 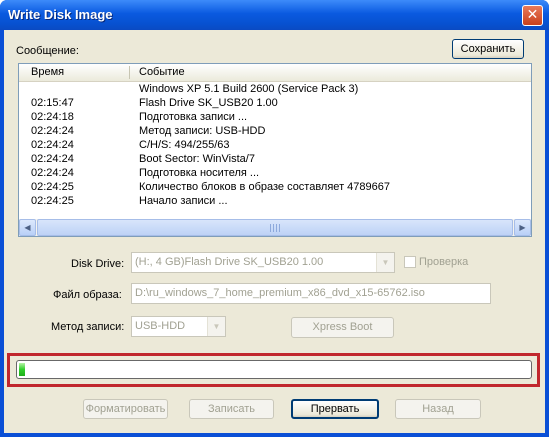 I want to click on horizontal-scrollbar: ◀ ▶, so click(x=275, y=227).